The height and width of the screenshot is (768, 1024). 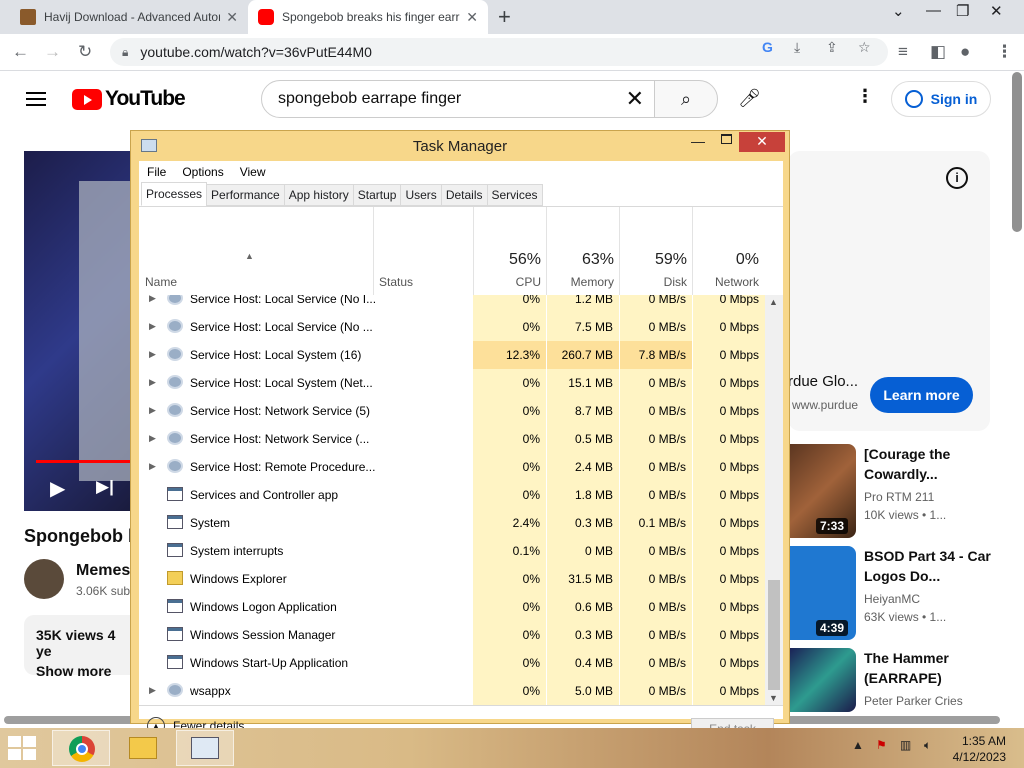 What do you see at coordinates (822, 491) in the screenshot?
I see `video-thumbnail: 7:33` at bounding box center [822, 491].